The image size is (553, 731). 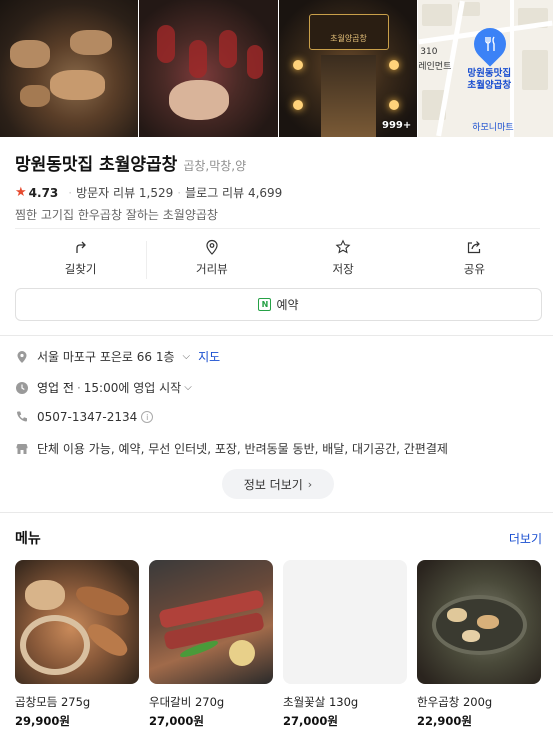 I want to click on map-link: 지도, so click(x=209, y=356).